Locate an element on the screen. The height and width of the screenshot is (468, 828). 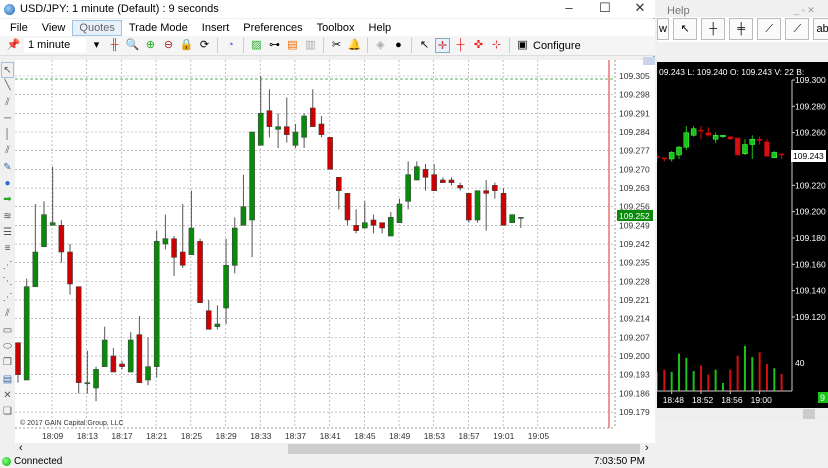
scroll-thumb is located at coordinates (464, 449).